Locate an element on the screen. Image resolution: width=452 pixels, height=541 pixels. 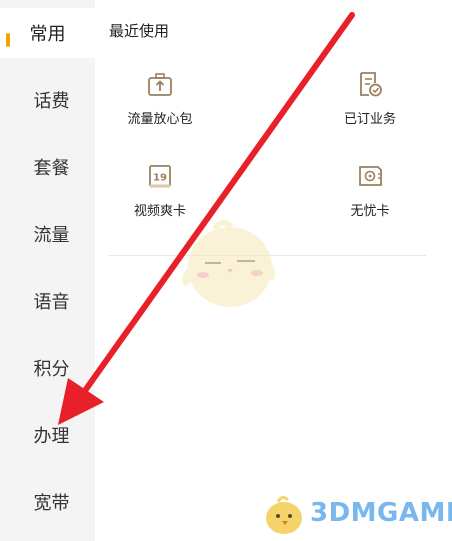
sidebar-item-points: 积分 is located at coordinates (51, 368).